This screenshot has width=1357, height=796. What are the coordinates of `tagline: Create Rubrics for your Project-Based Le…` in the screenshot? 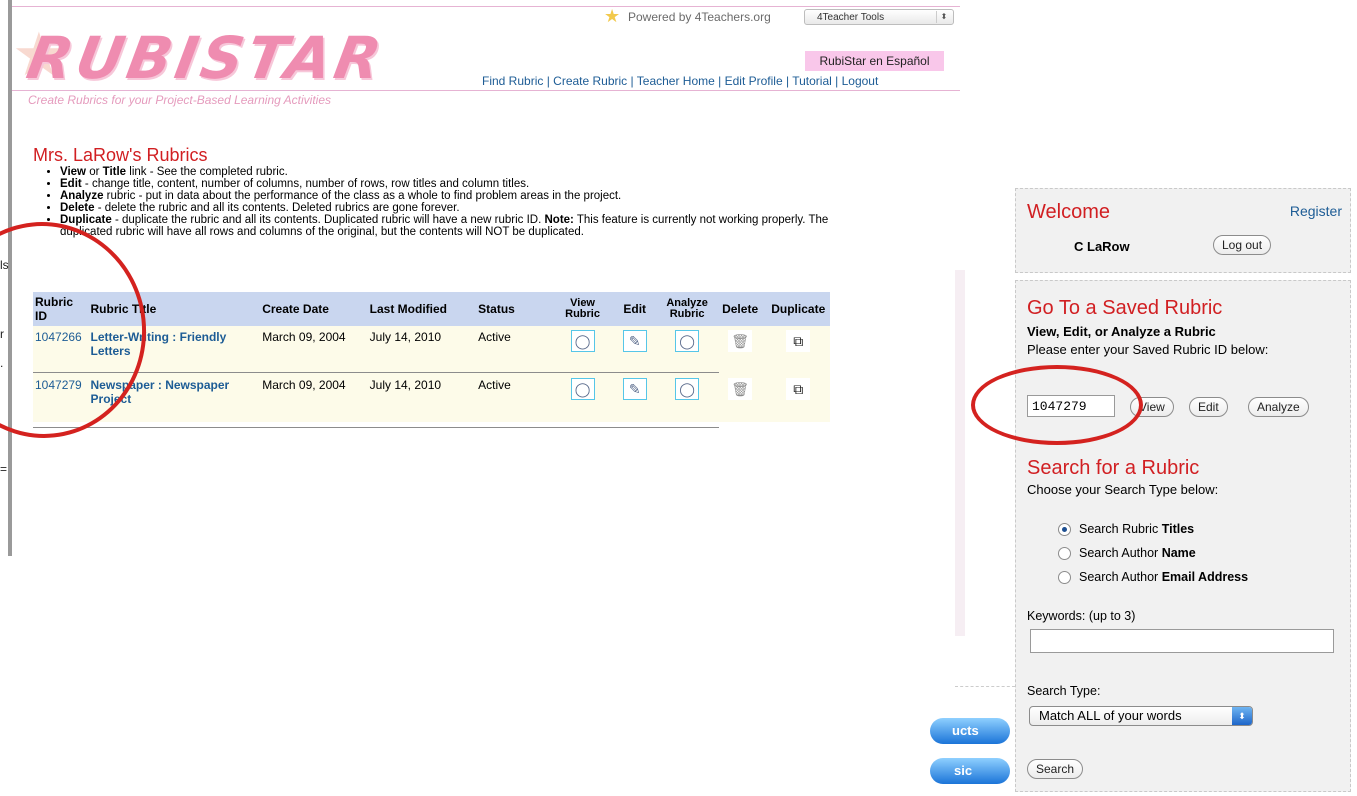 It's located at (180, 100).